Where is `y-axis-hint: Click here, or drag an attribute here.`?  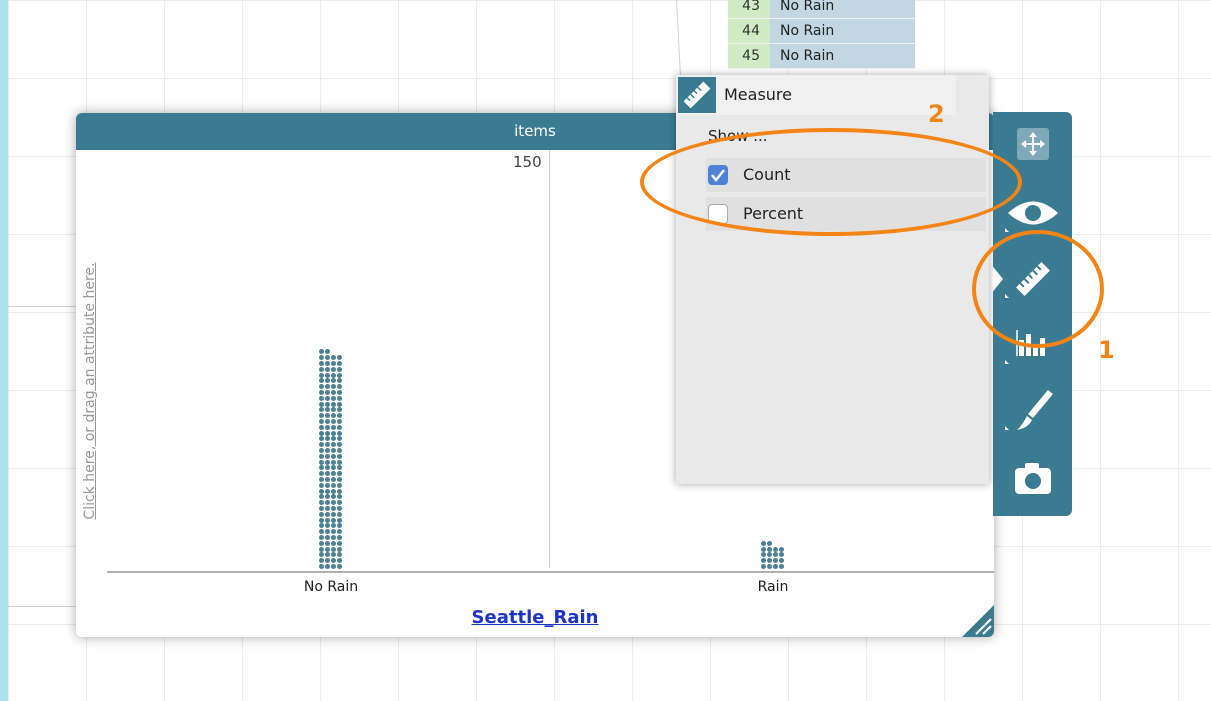 y-axis-hint: Click here, or drag an attribute here. is located at coordinates (90, 391).